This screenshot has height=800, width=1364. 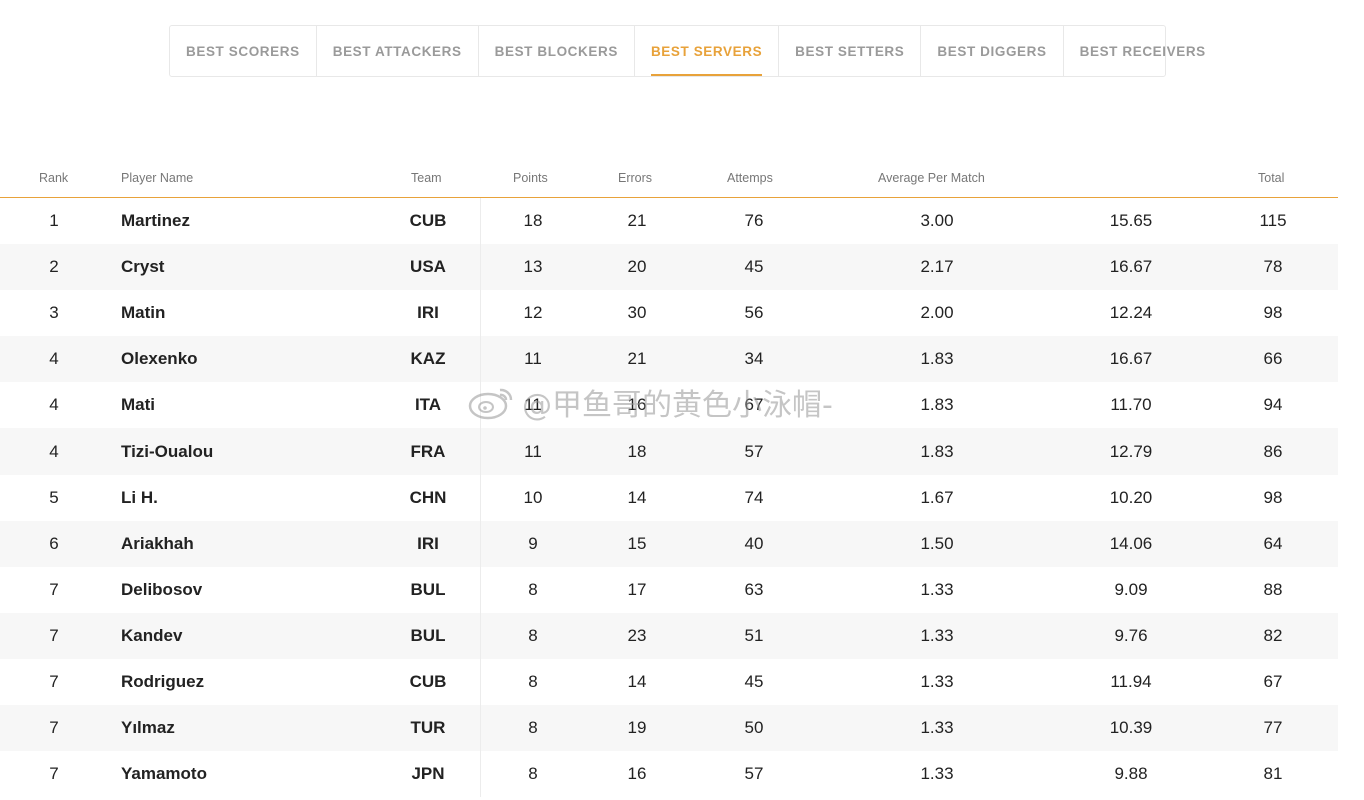 I want to click on cell-rank: 2, so click(x=54, y=267).